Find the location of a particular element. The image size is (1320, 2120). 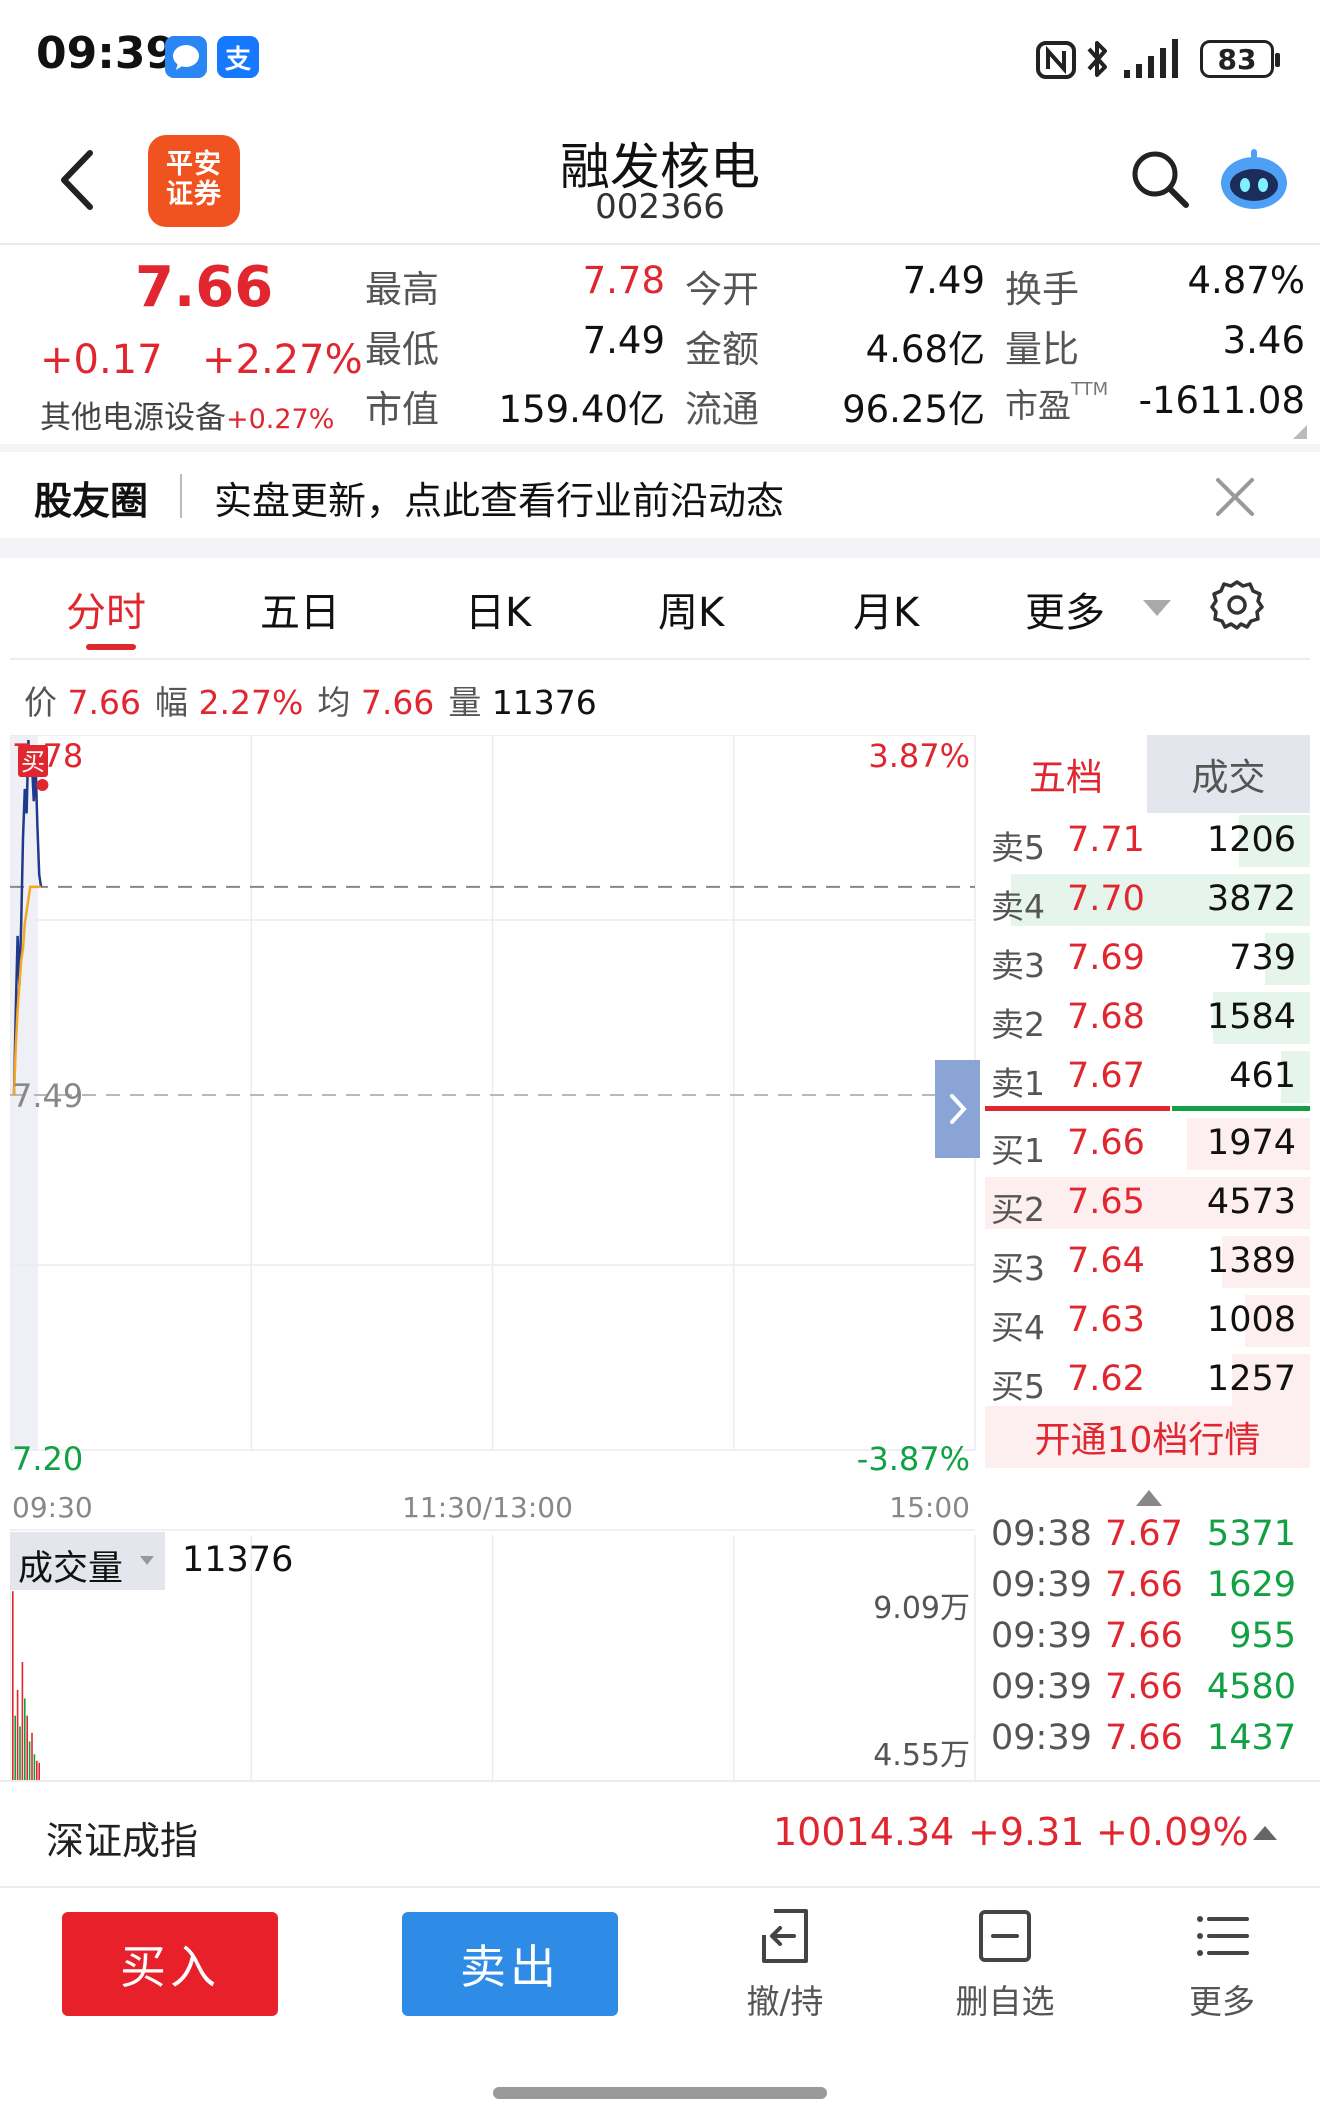

level-label: 卖3 is located at coordinates (1018, 965).